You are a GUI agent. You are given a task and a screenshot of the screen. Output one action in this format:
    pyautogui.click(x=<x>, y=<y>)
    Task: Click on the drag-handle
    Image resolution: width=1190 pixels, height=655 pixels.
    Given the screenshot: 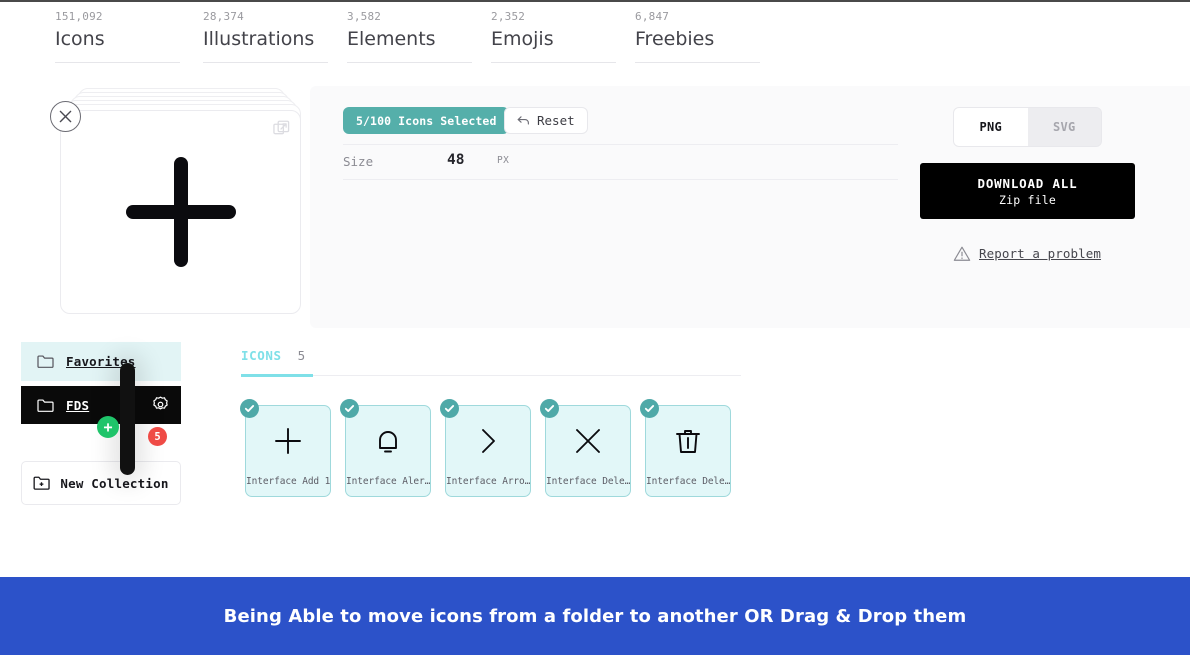 What is the action you would take?
    pyautogui.click(x=127, y=419)
    